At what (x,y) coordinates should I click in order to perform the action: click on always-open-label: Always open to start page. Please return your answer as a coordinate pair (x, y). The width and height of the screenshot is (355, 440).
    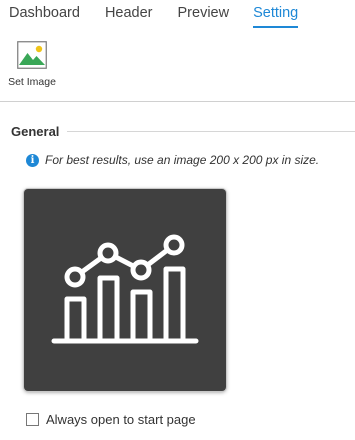
    Looking at the image, I should click on (121, 419).